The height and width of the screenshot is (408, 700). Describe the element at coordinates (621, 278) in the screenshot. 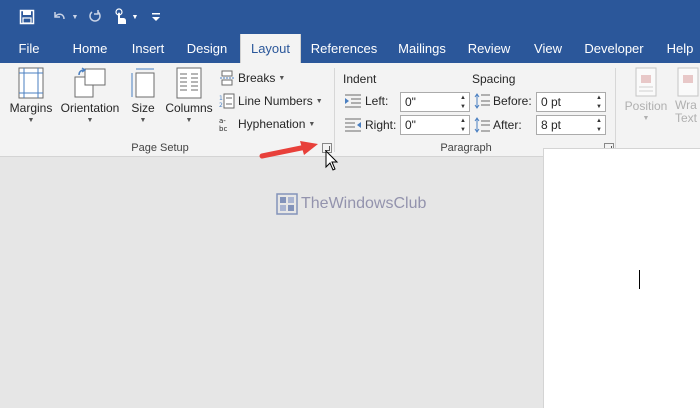

I see `document-page` at that location.